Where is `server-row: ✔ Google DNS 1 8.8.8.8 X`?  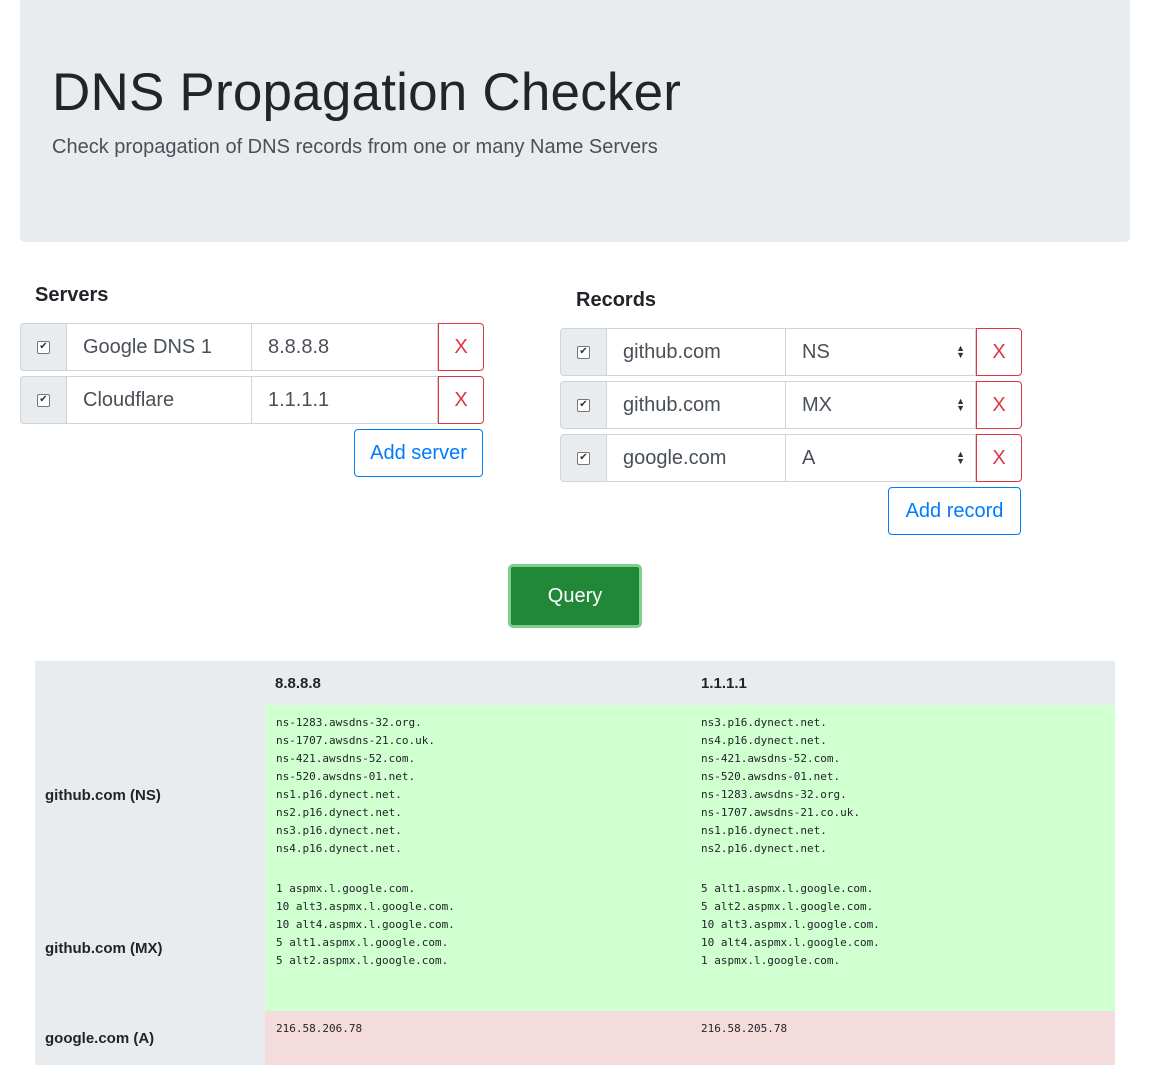
server-row: ✔ Google DNS 1 8.8.8.8 X is located at coordinates (252, 347).